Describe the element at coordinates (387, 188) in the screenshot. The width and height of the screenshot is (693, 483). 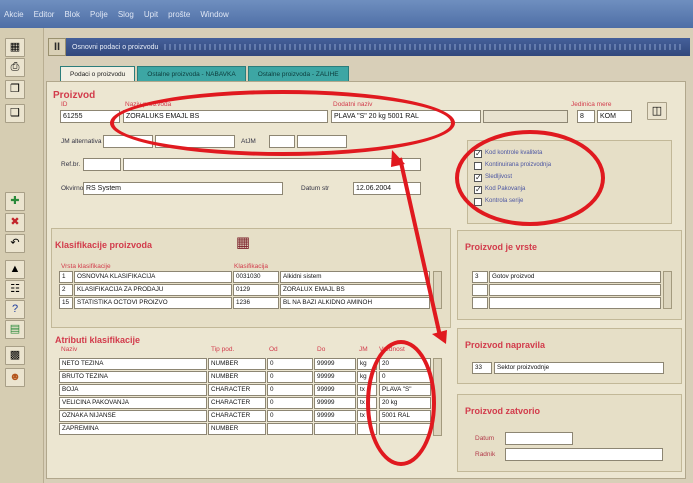
I see `date-field: 12.06.2004` at that location.